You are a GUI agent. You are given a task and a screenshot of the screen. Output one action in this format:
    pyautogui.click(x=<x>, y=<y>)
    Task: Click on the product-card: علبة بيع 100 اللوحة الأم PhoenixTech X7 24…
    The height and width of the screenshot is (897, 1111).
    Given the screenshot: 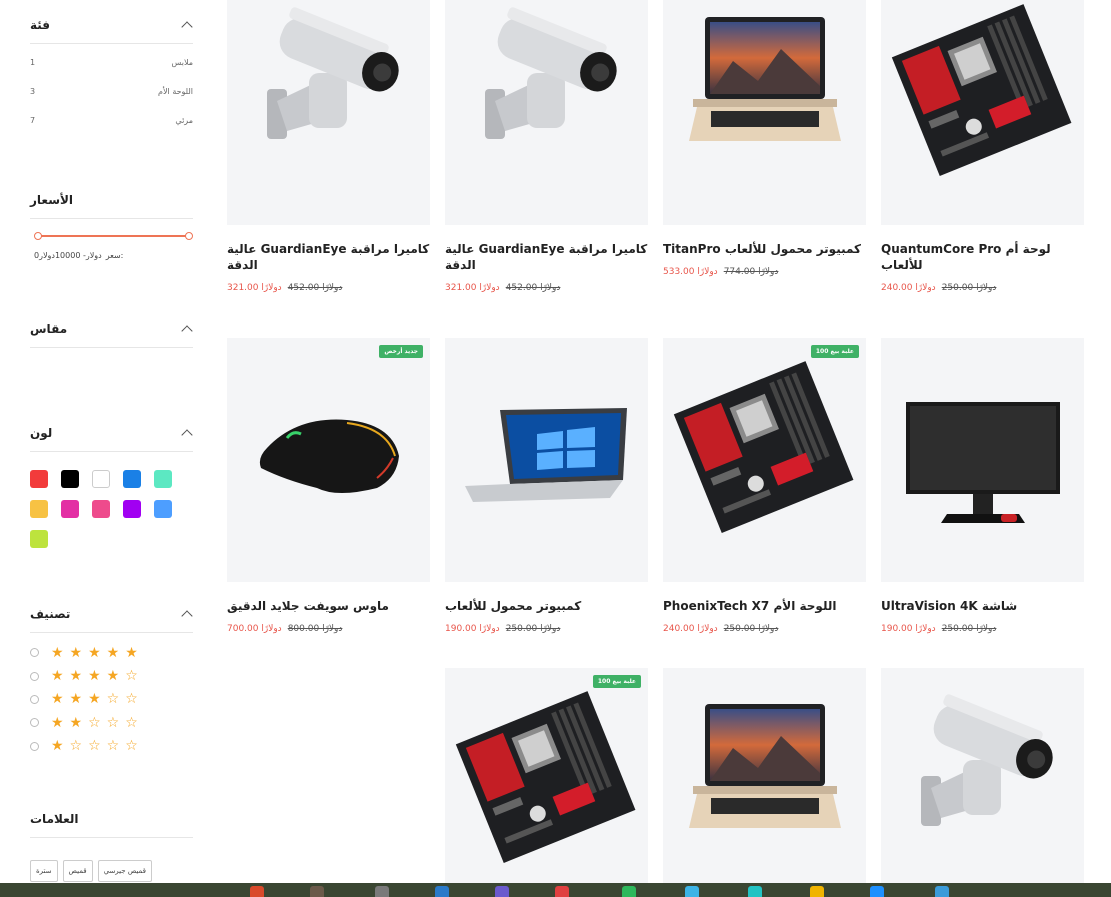 What is the action you would take?
    pyautogui.click(x=764, y=486)
    